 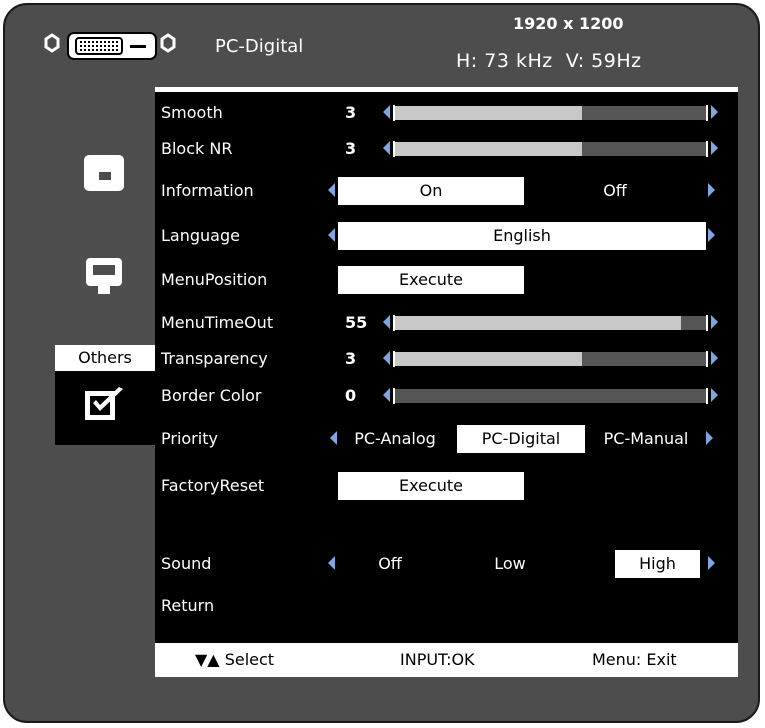 I want to click on menu-label: Border Color, so click(x=211, y=395).